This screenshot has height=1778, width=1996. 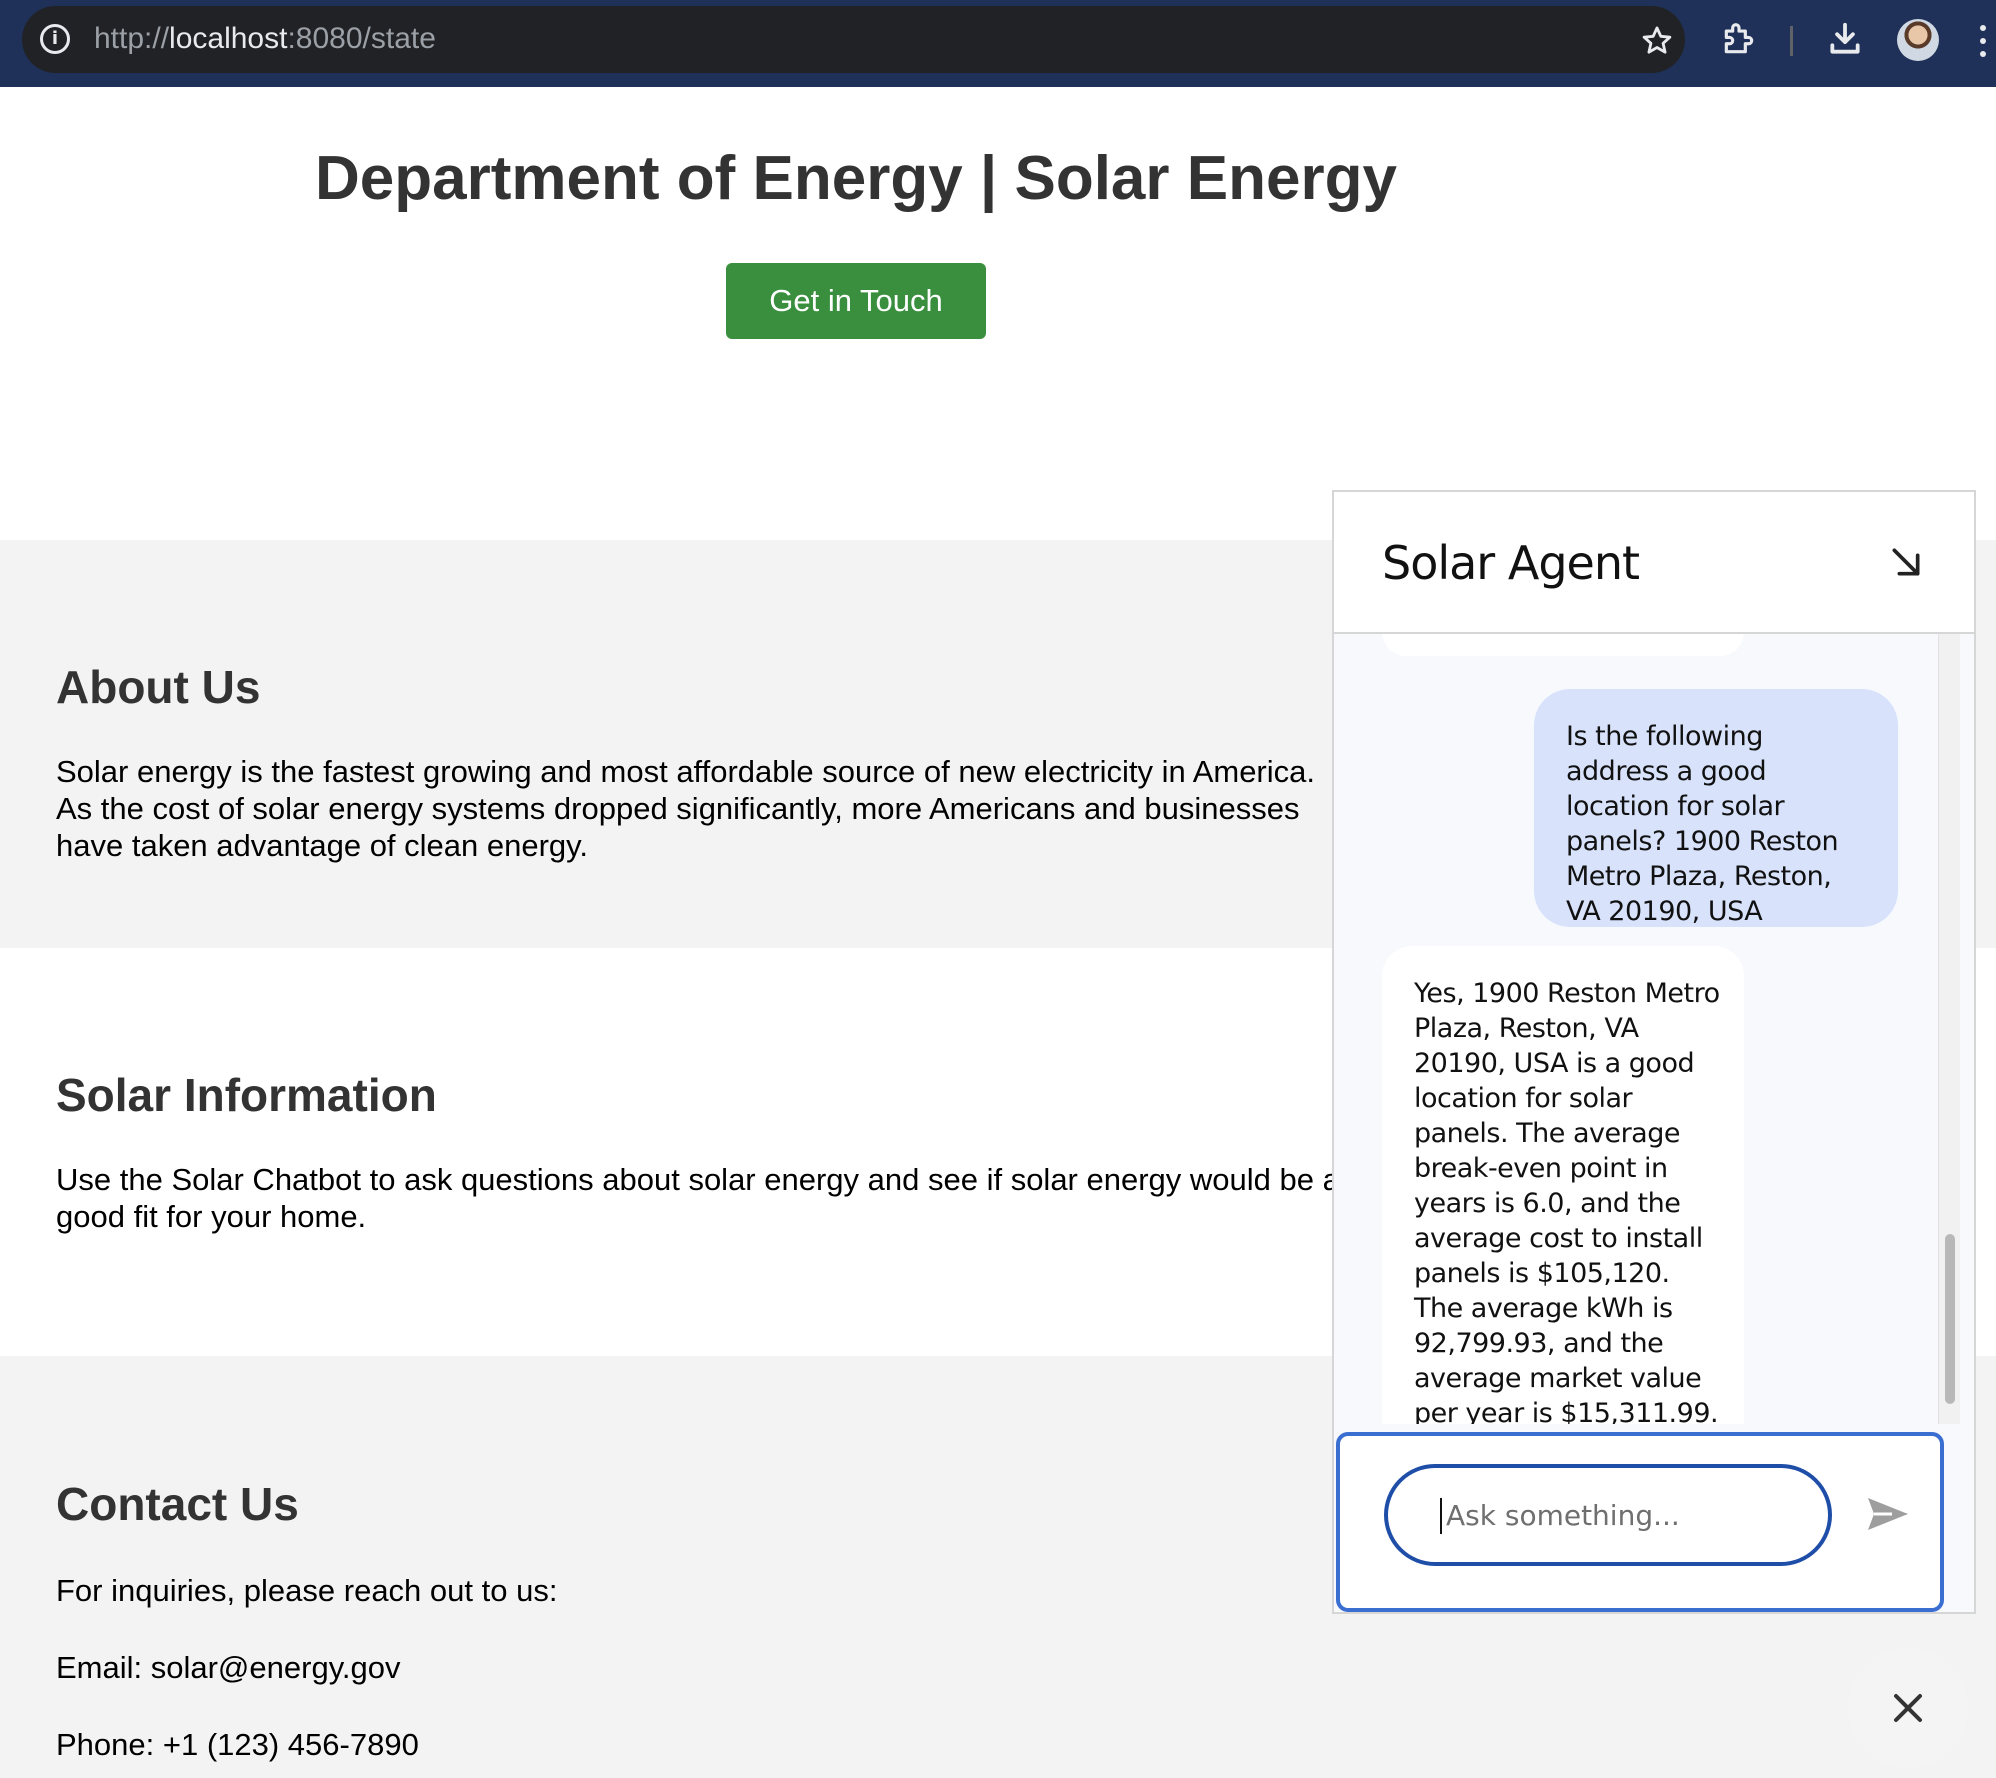 I want to click on url-scheme: http://, so click(x=132, y=38).